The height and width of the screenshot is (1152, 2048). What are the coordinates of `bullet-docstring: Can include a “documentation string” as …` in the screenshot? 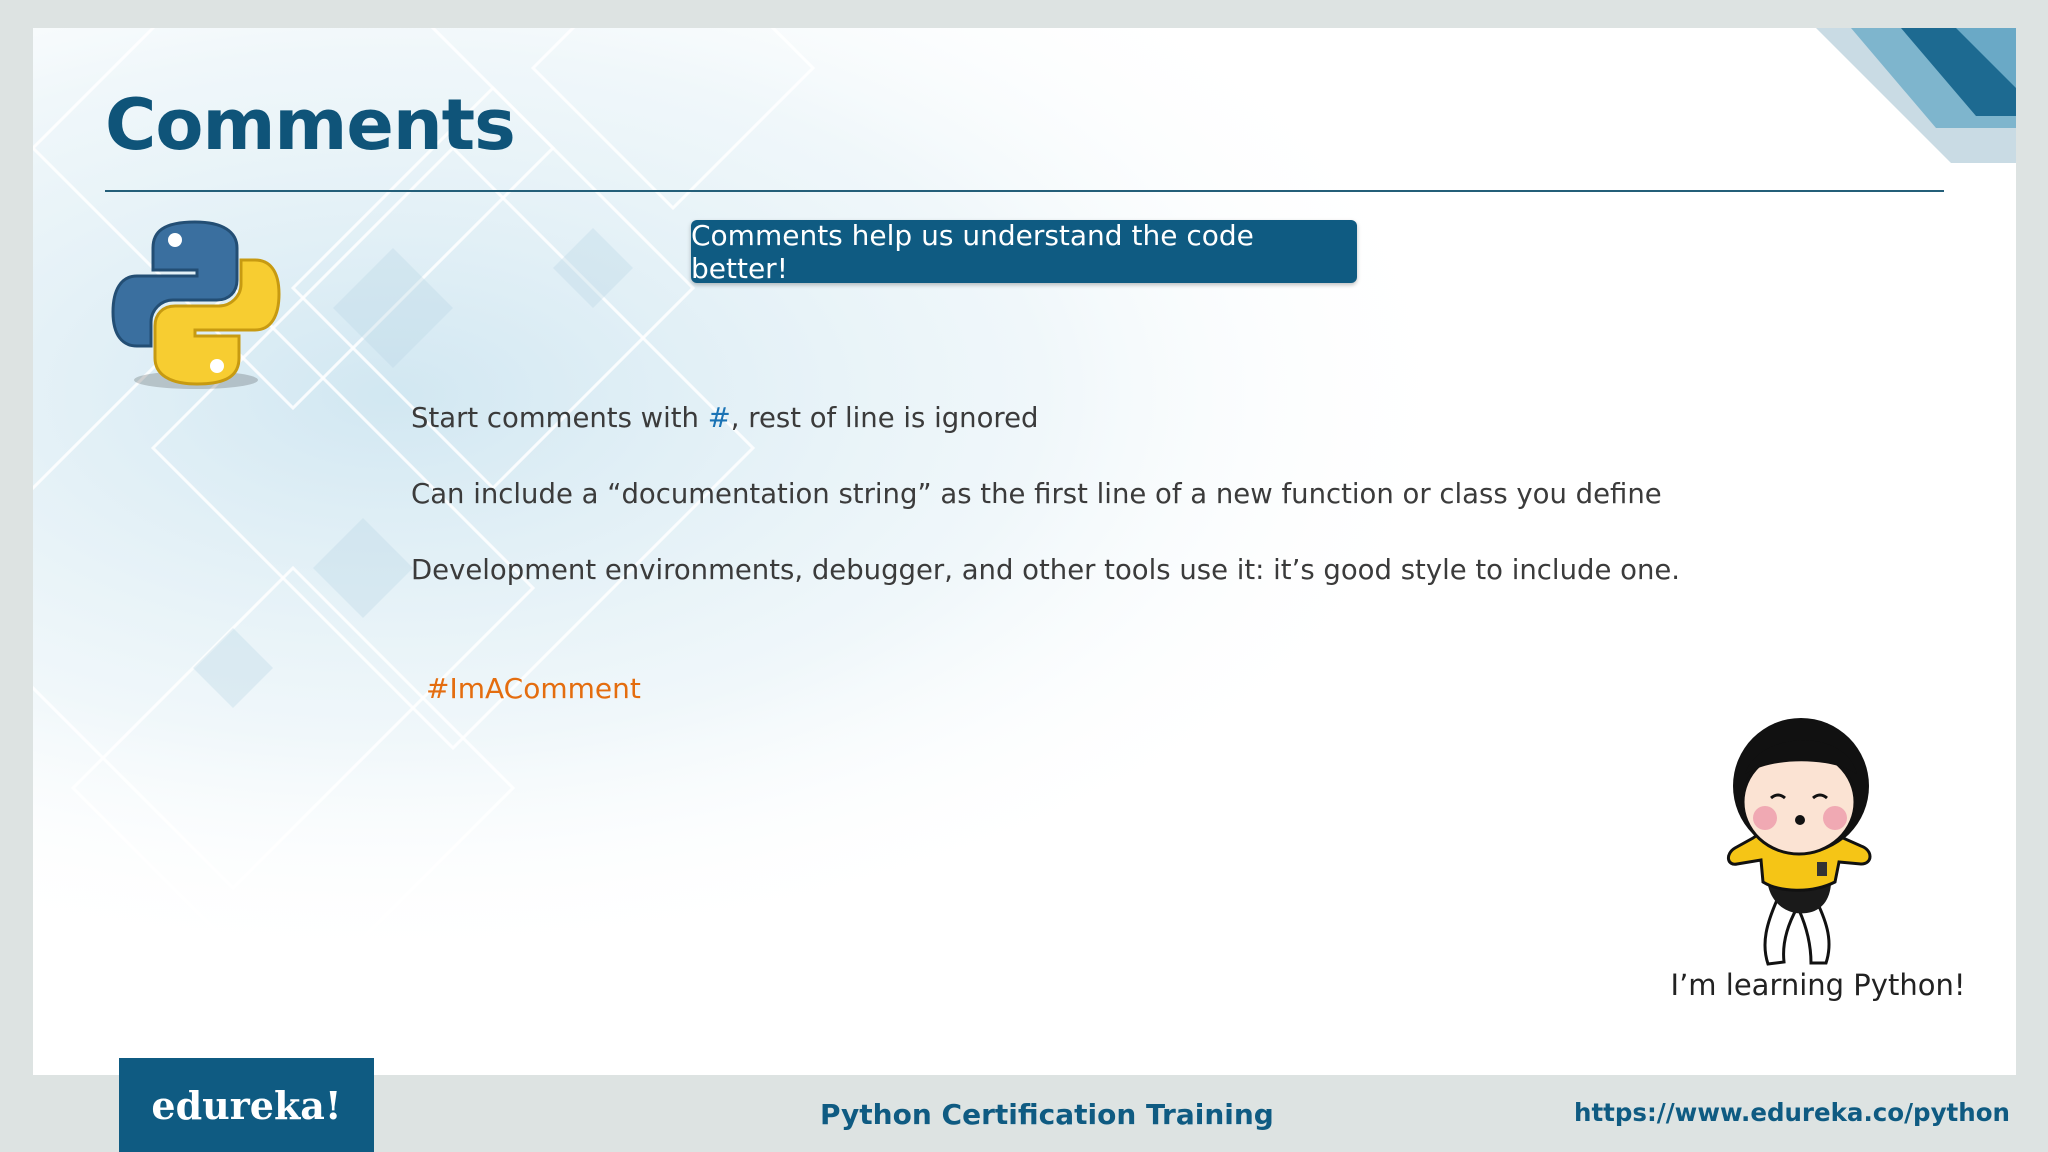 It's located at (1036, 494).